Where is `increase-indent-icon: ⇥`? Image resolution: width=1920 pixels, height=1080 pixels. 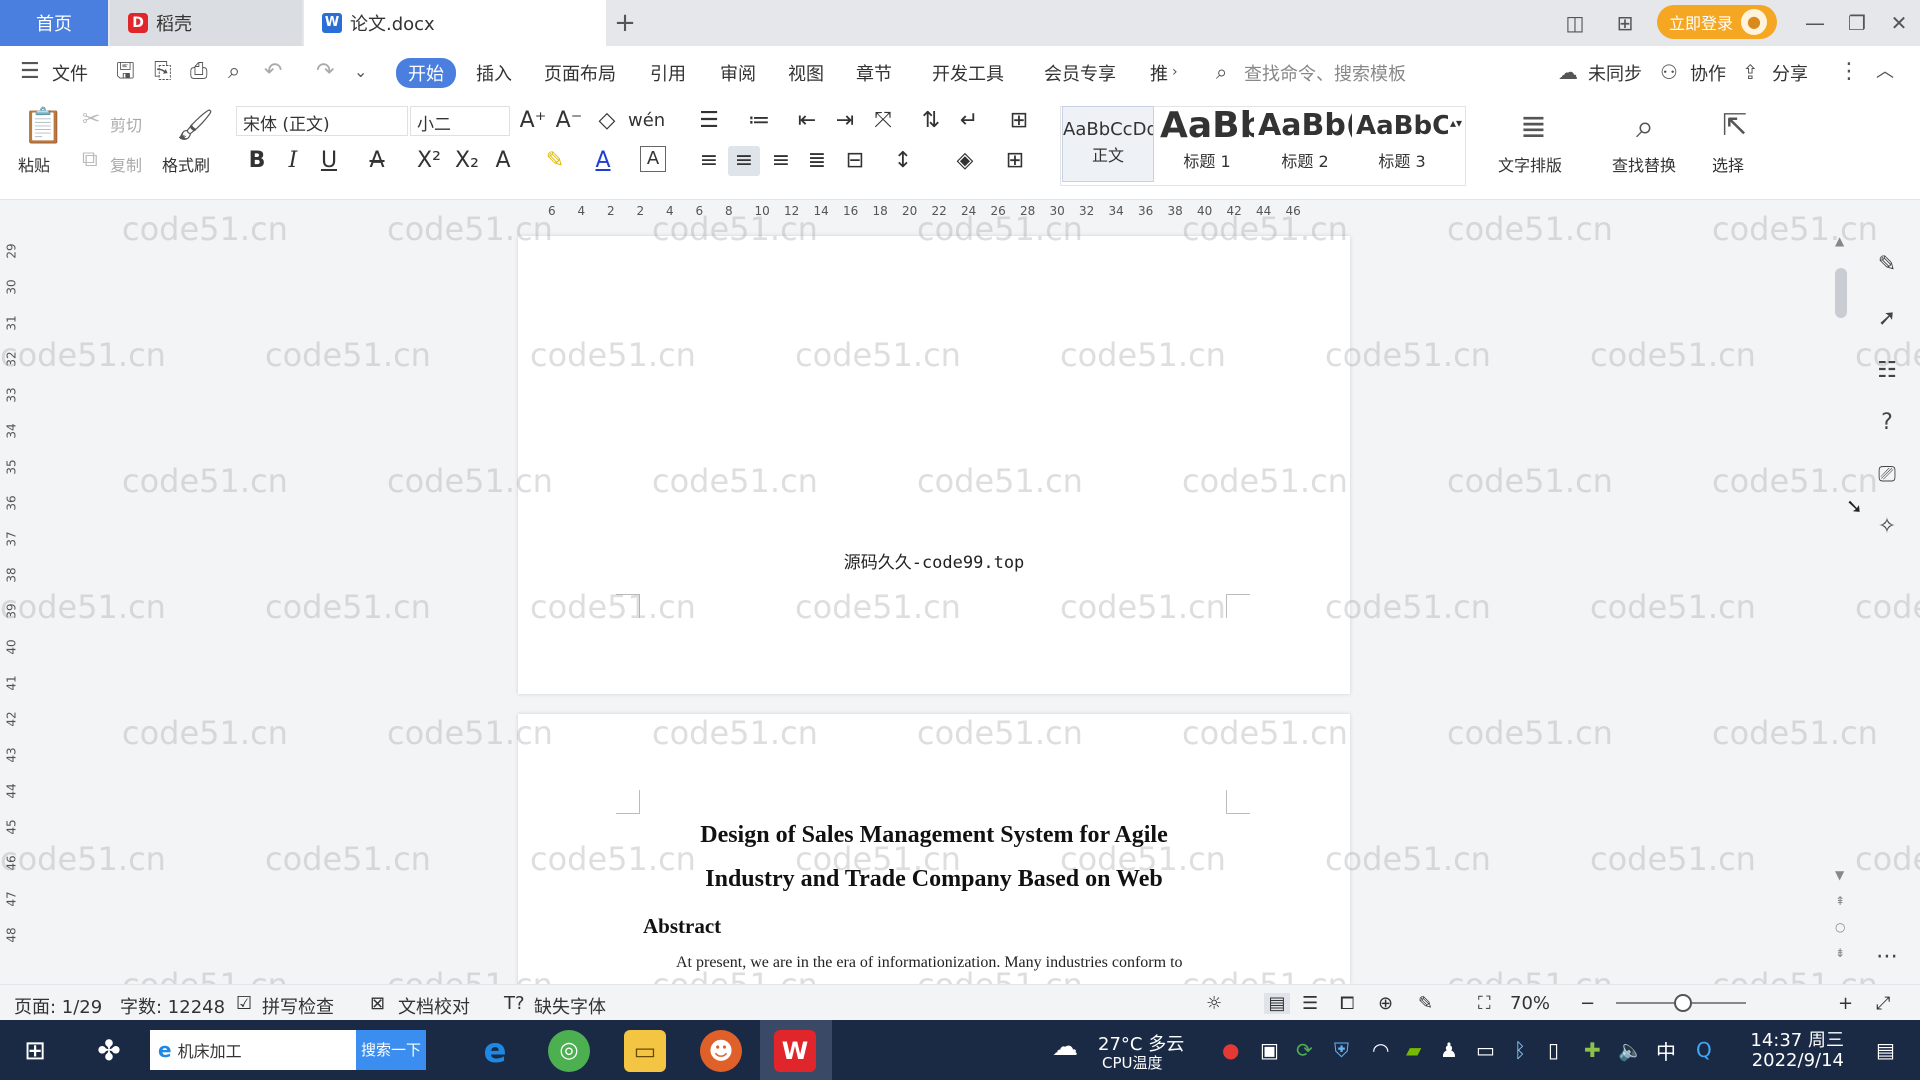 increase-indent-icon: ⇥ is located at coordinates (845, 121).